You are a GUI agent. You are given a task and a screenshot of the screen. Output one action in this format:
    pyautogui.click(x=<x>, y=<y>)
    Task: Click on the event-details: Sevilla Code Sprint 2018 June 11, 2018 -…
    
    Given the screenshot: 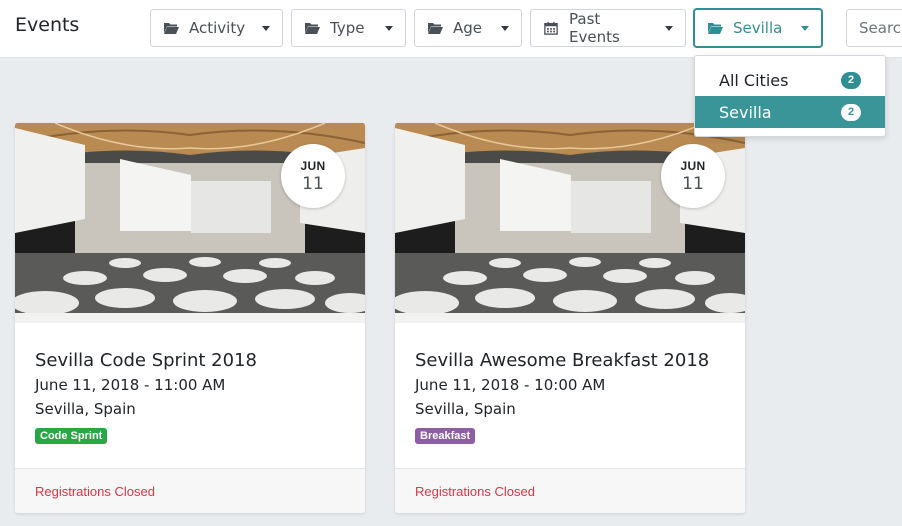 What is the action you would take?
    pyautogui.click(x=192, y=397)
    